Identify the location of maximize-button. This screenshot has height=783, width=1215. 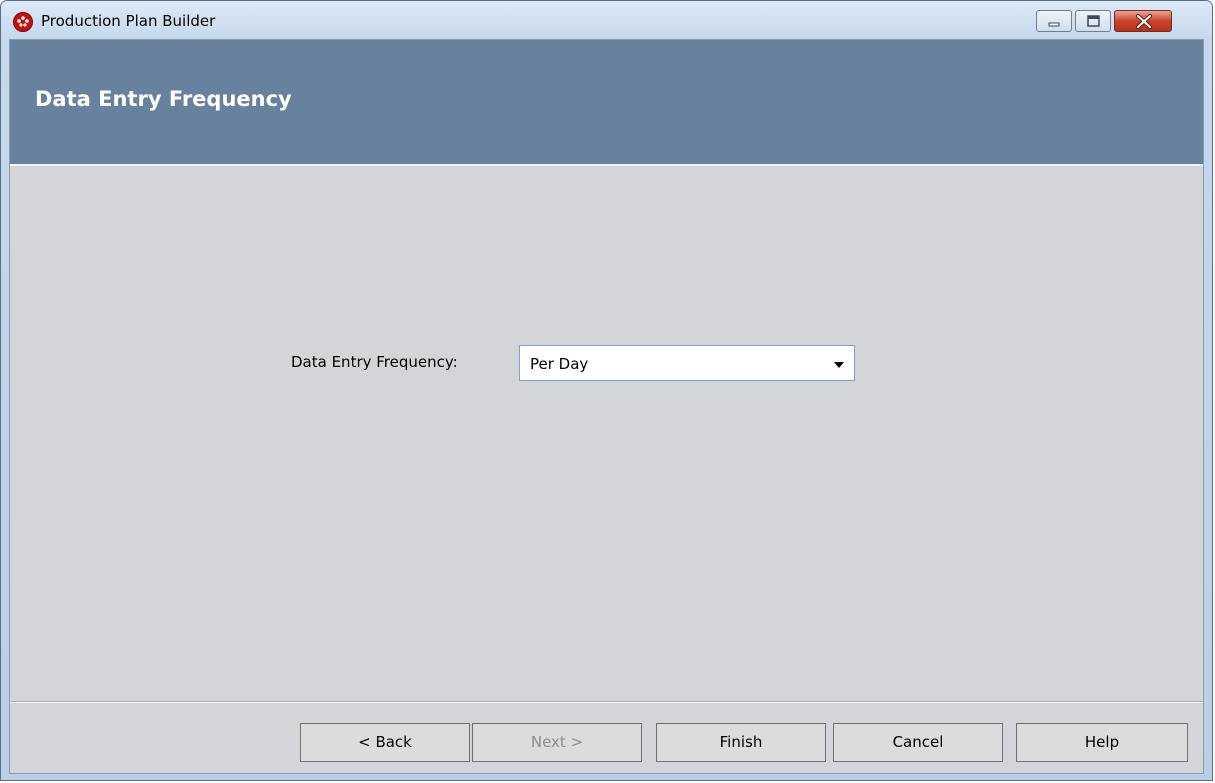
(1093, 21).